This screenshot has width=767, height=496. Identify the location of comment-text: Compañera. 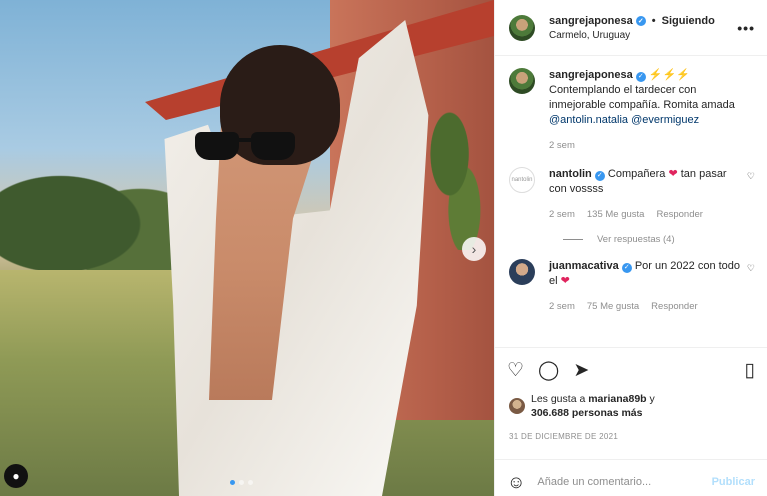
(636, 174).